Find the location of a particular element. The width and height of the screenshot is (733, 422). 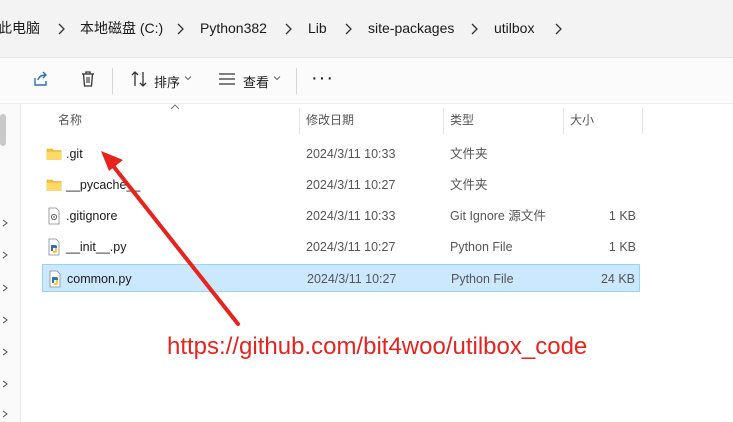

sort-button: 排序 is located at coordinates (167, 81).